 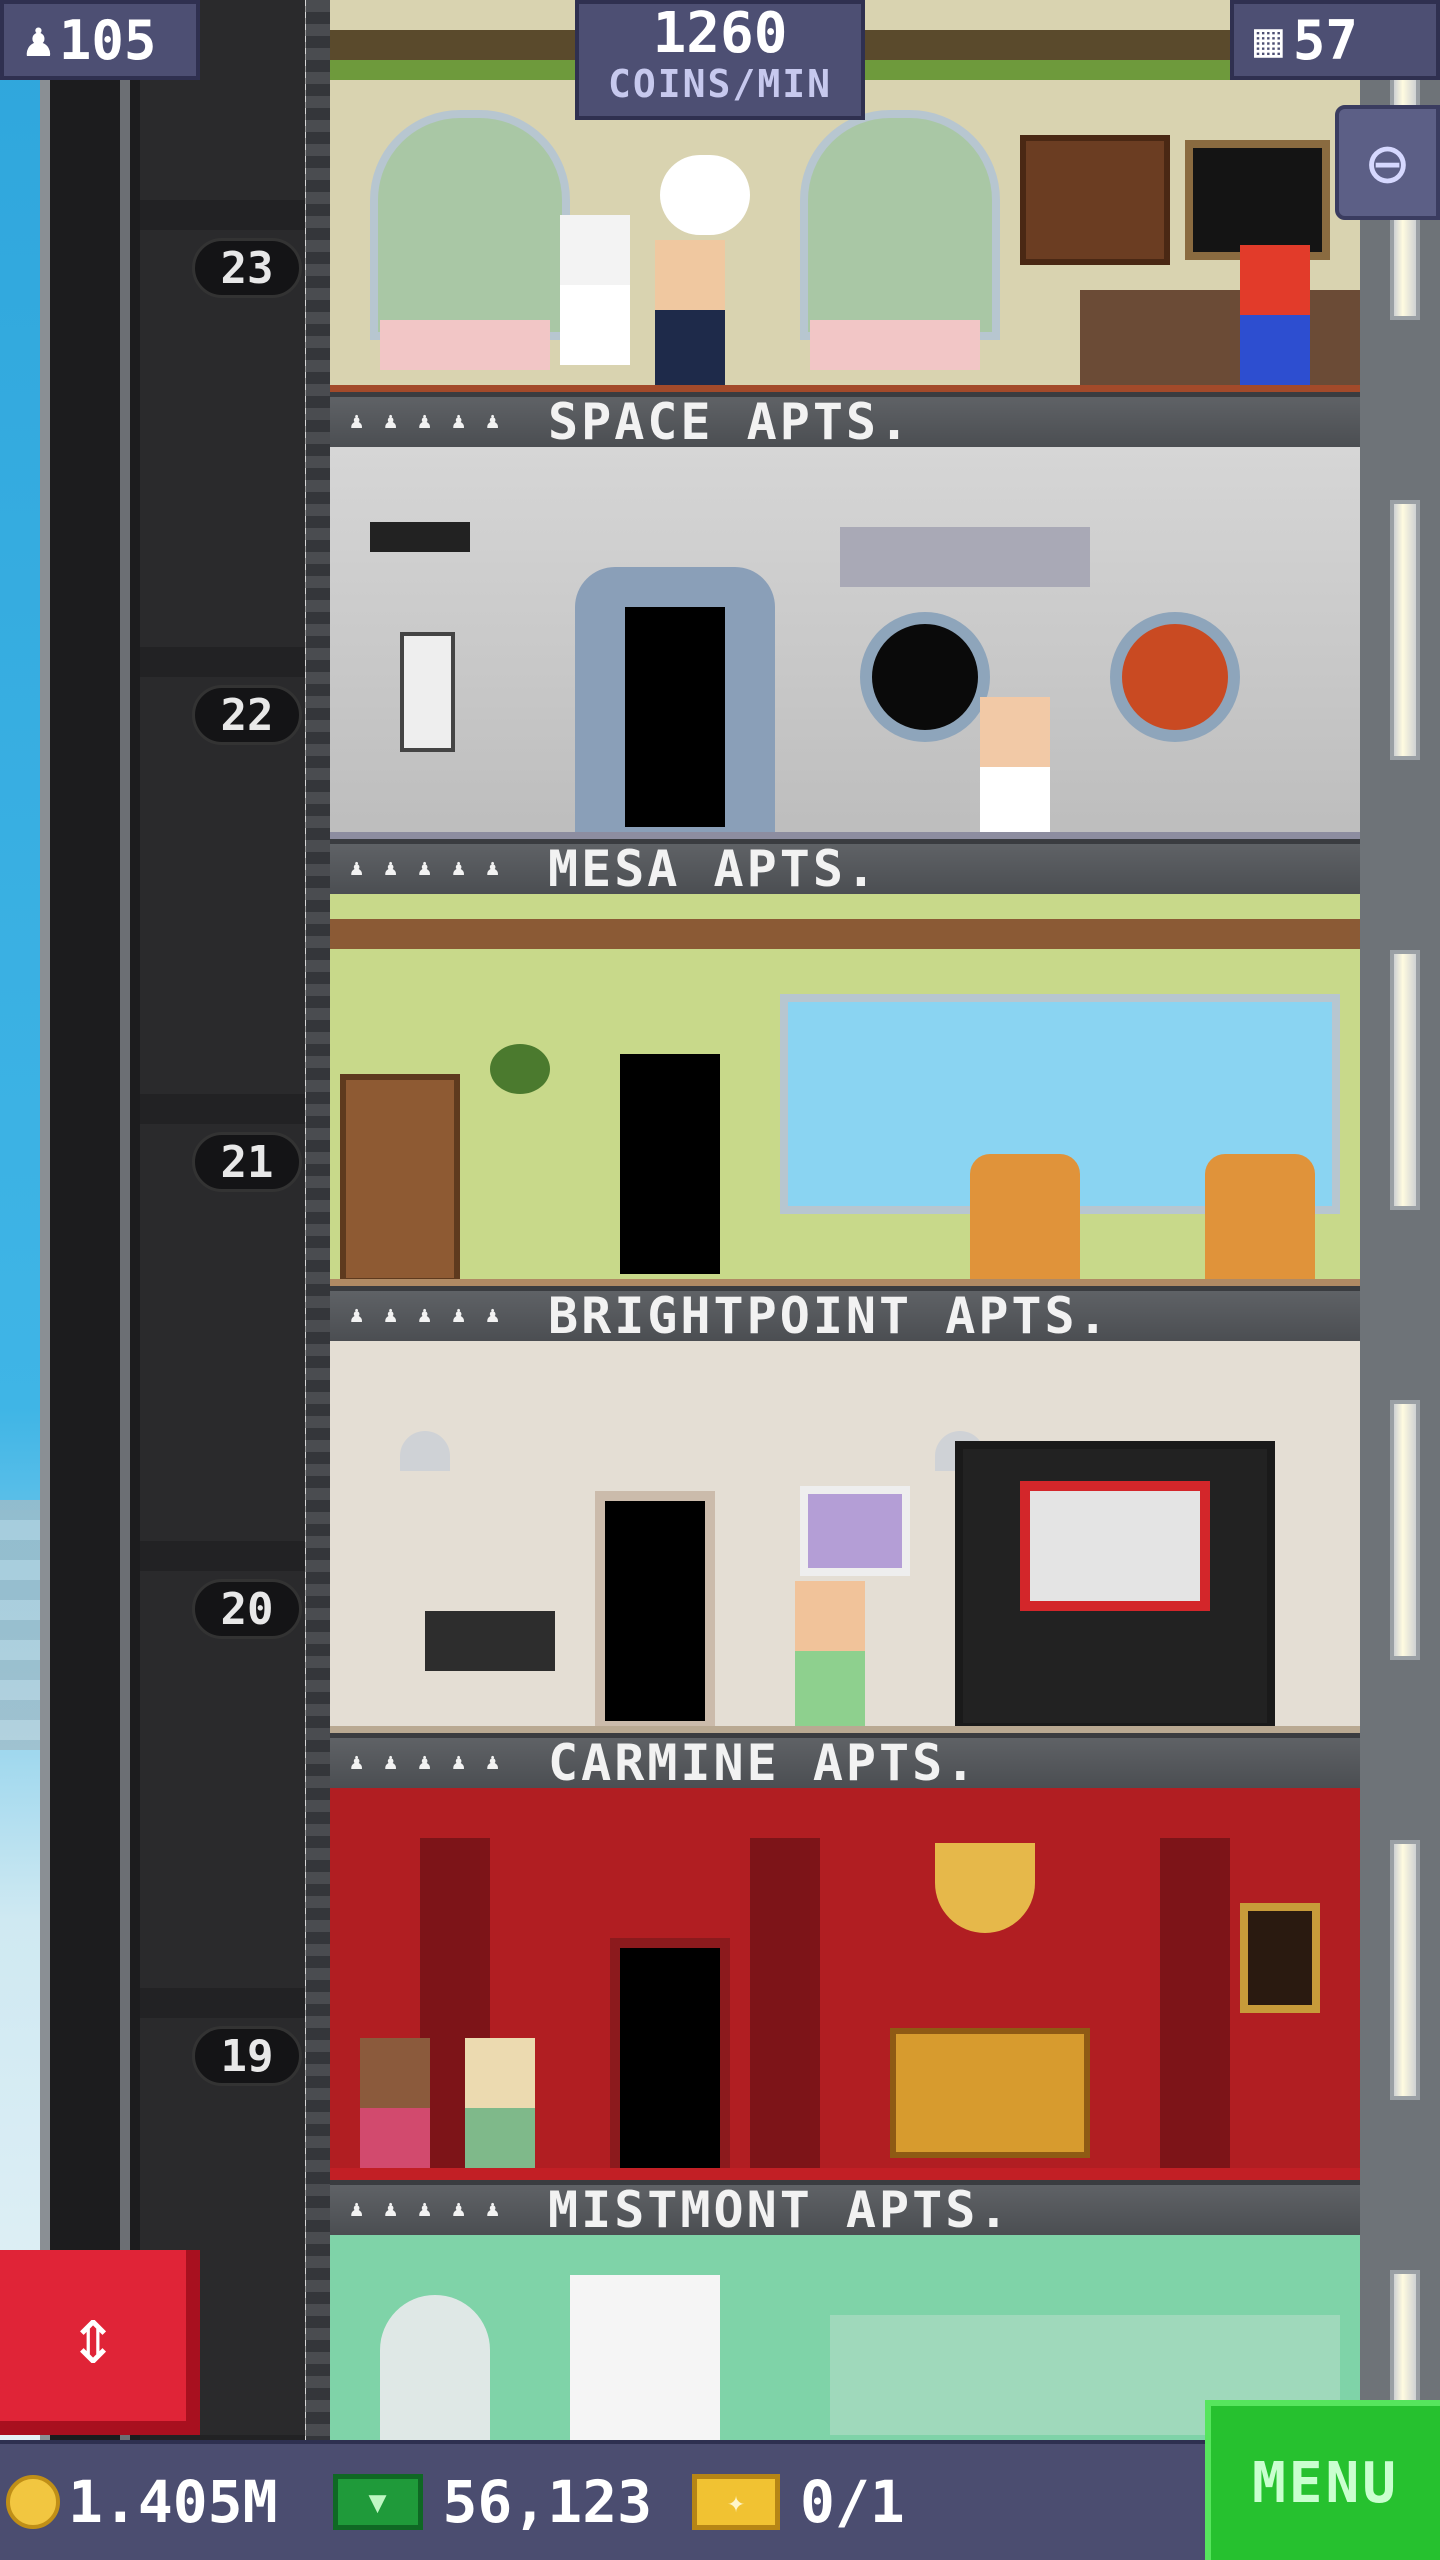 I want to click on floor-number-19: 19, so click(x=247, y=2056).